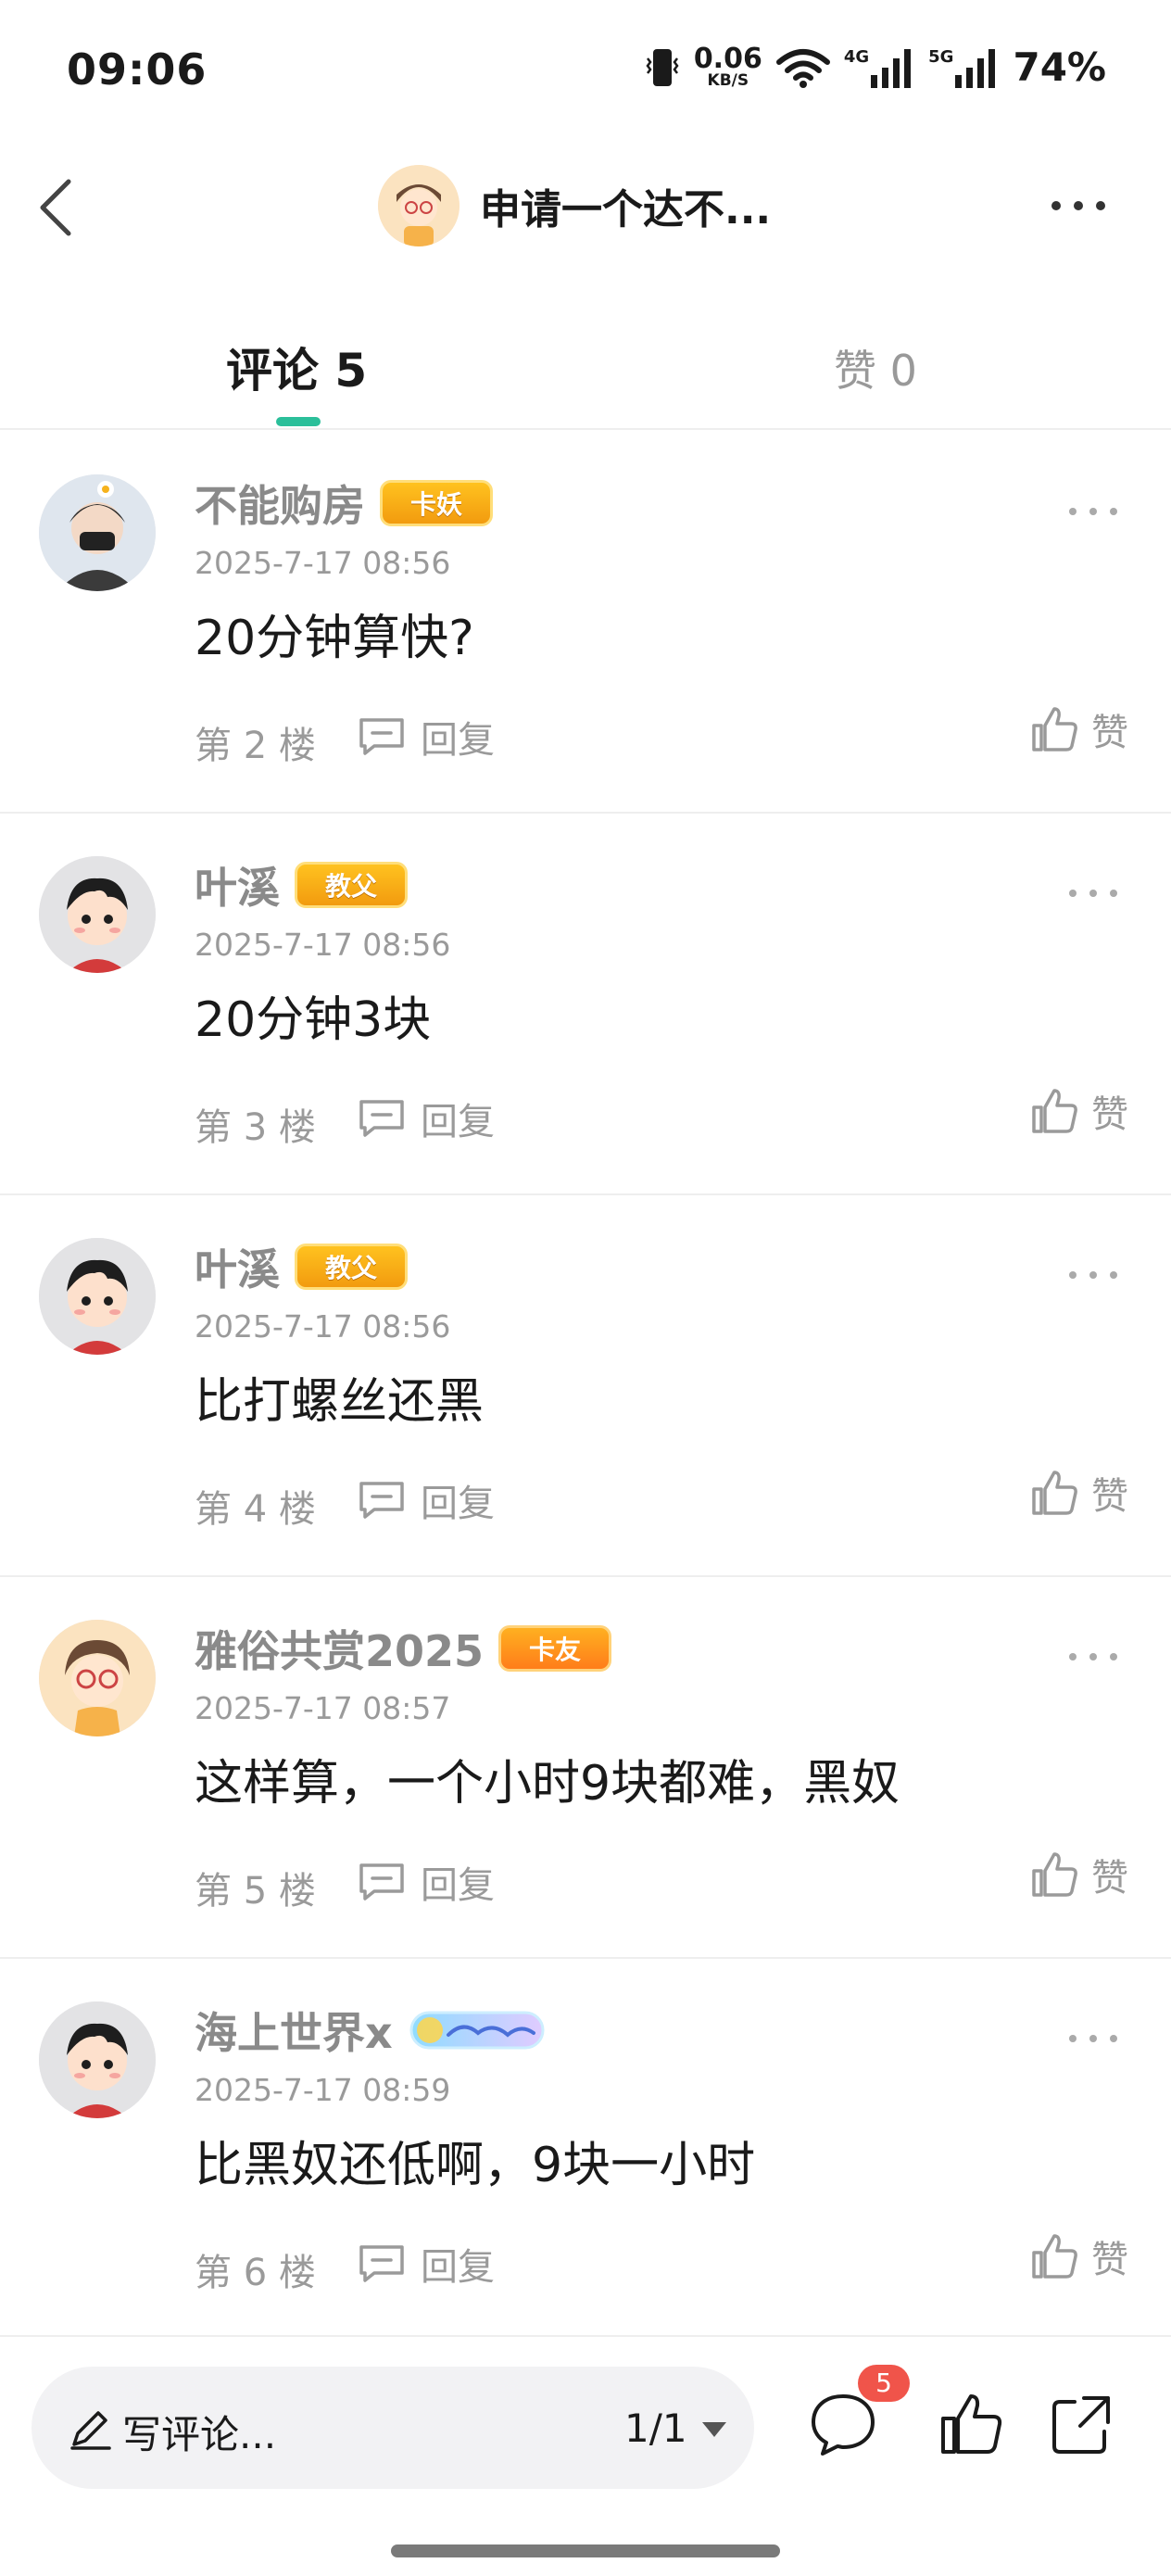 The height and width of the screenshot is (2576, 1171). What do you see at coordinates (297, 367) in the screenshot?
I see `tab-comments: 评论 5` at bounding box center [297, 367].